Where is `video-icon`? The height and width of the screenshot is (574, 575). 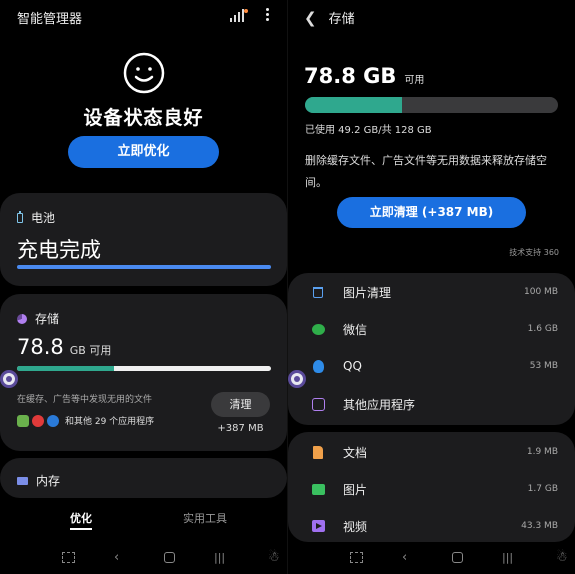
video-icon is located at coordinates (318, 526).